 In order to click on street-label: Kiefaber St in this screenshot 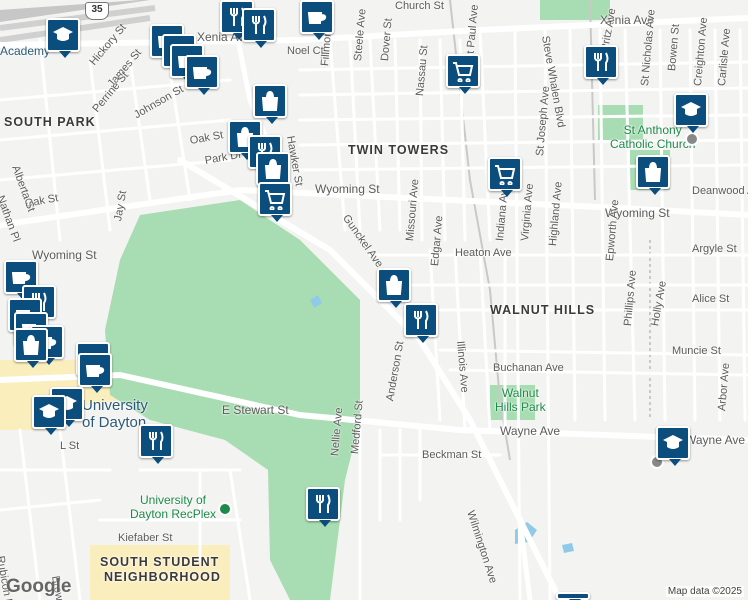, I will do `click(145, 538)`.